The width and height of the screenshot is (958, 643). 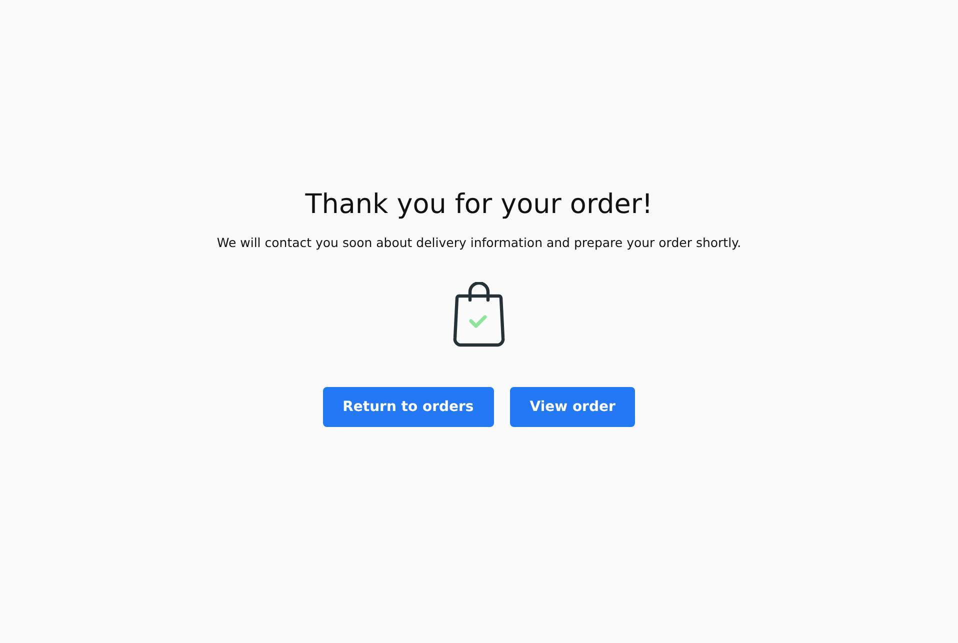 What do you see at coordinates (479, 315) in the screenshot?
I see `shopping-bag-check-icon` at bounding box center [479, 315].